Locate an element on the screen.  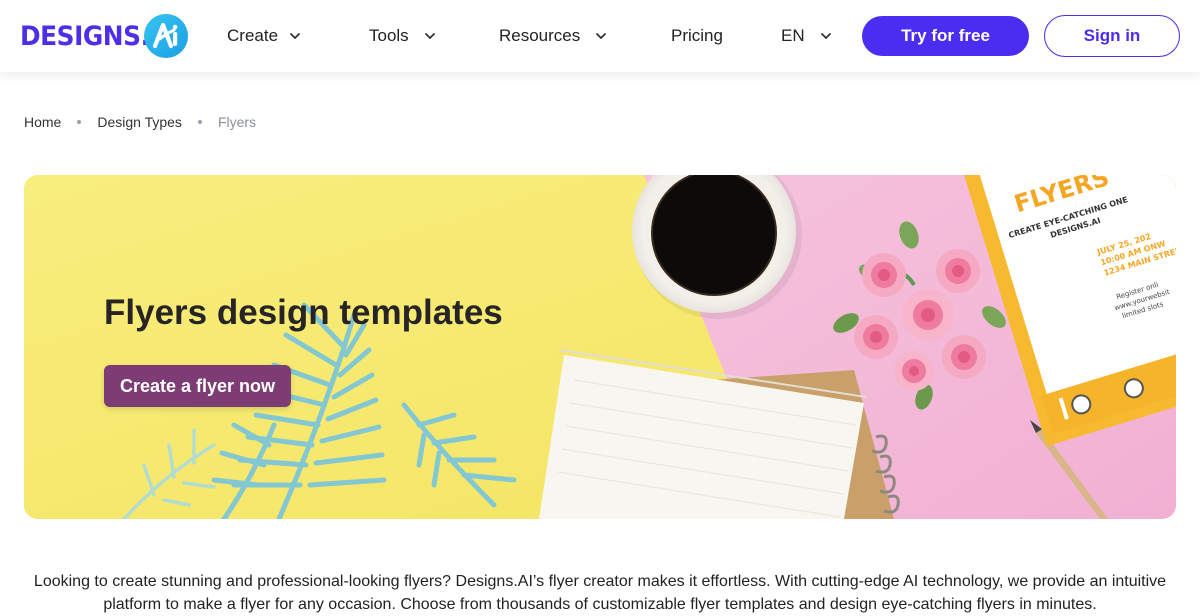
nav-create: Create is located at coordinates (264, 36).